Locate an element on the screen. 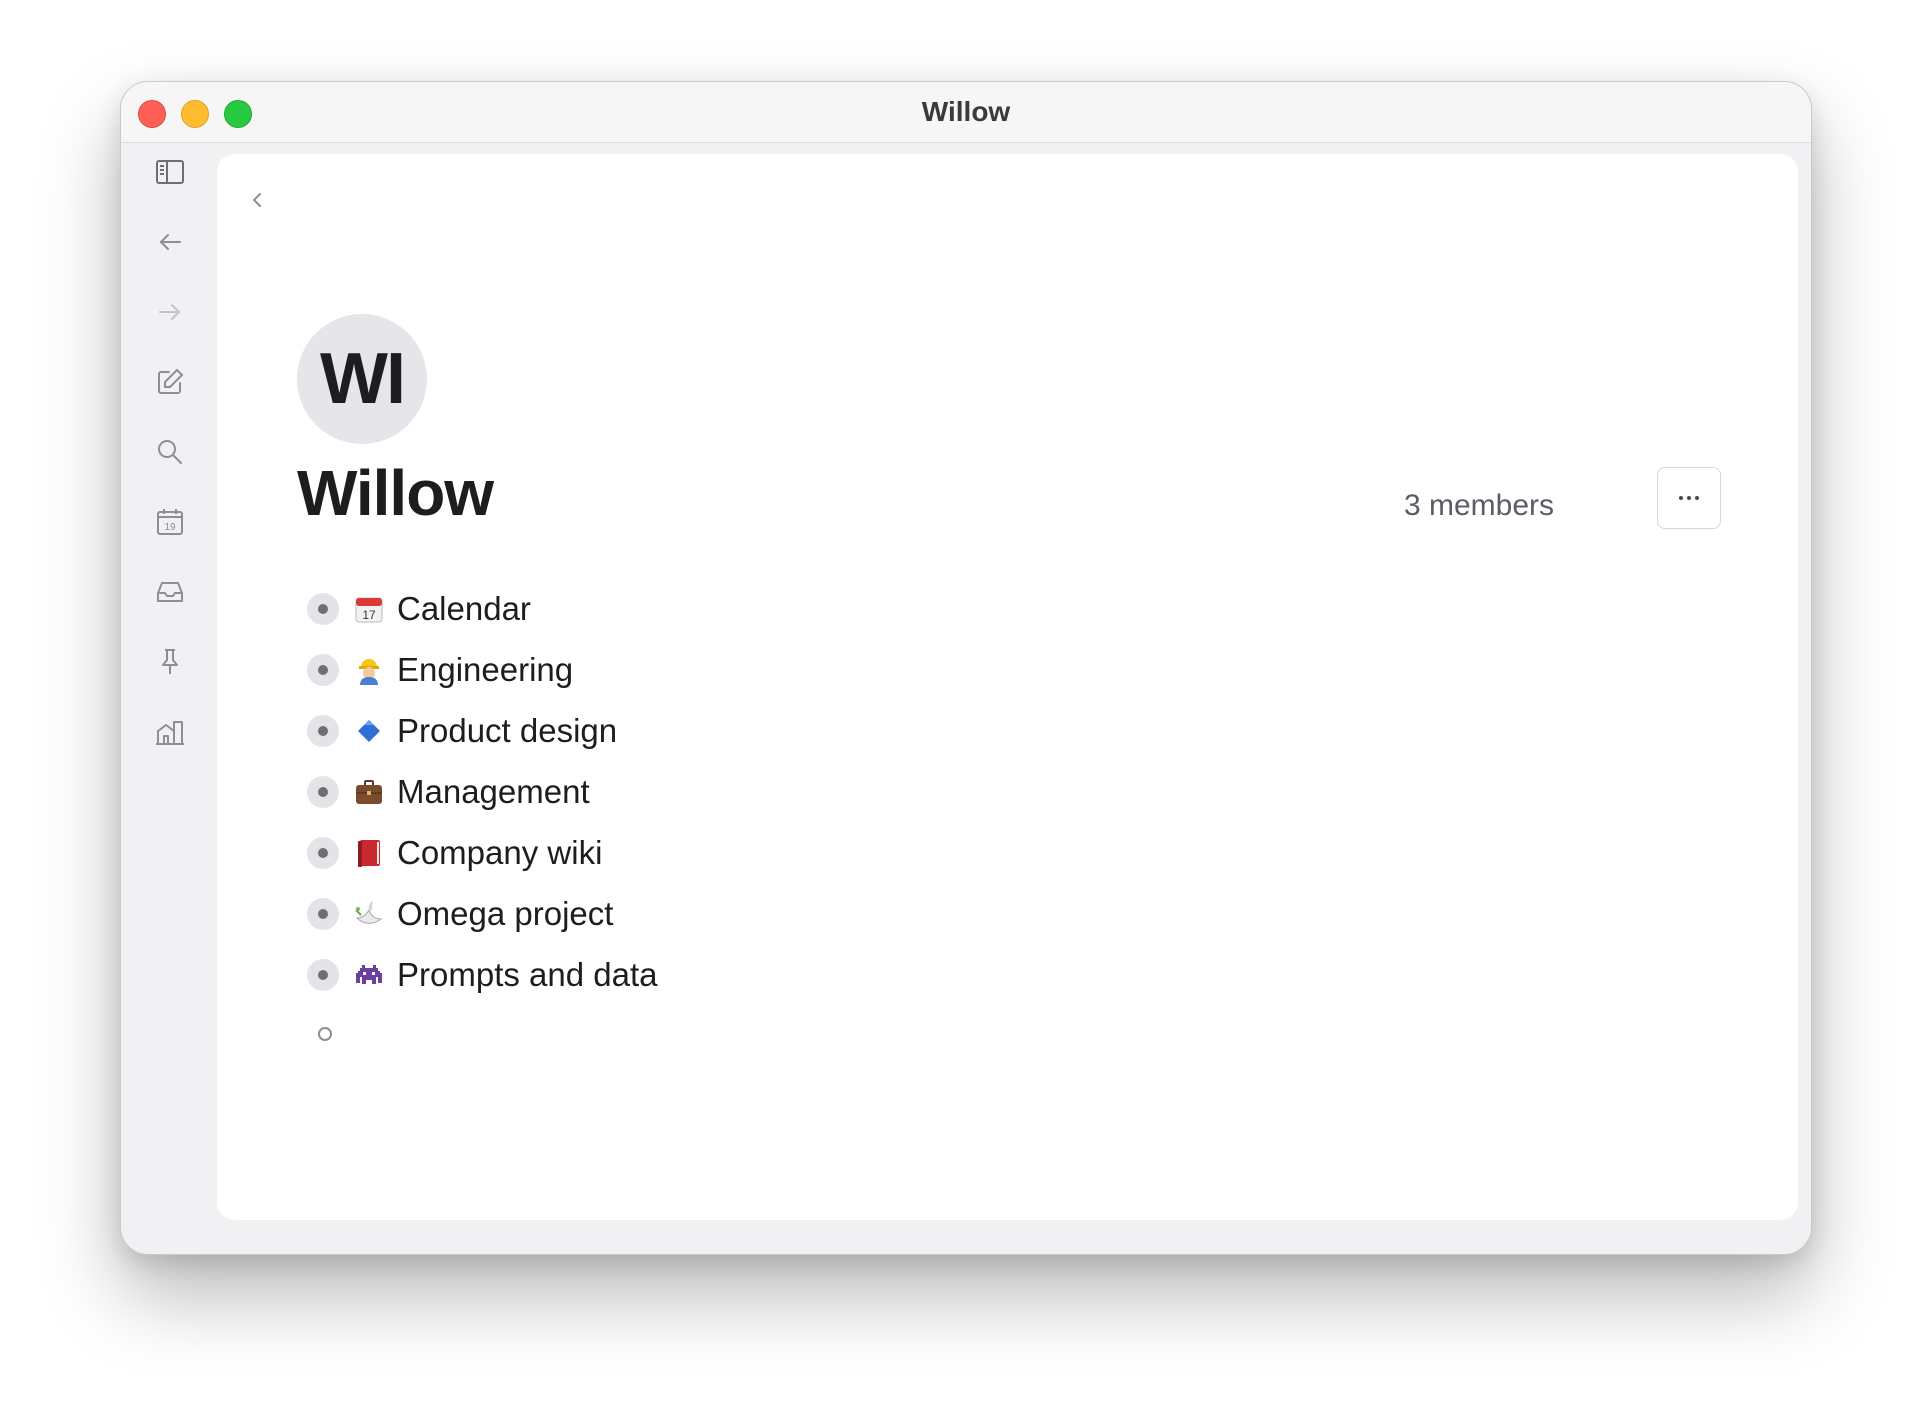 This screenshot has width=1920, height=1403. sidebar: 19 is located at coordinates (169, 698).